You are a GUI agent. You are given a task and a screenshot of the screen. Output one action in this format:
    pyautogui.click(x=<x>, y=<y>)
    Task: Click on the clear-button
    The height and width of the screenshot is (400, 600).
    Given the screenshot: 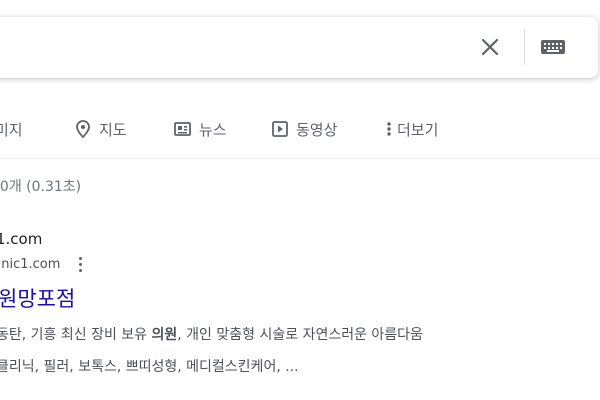 What is the action you would take?
    pyautogui.click(x=490, y=47)
    